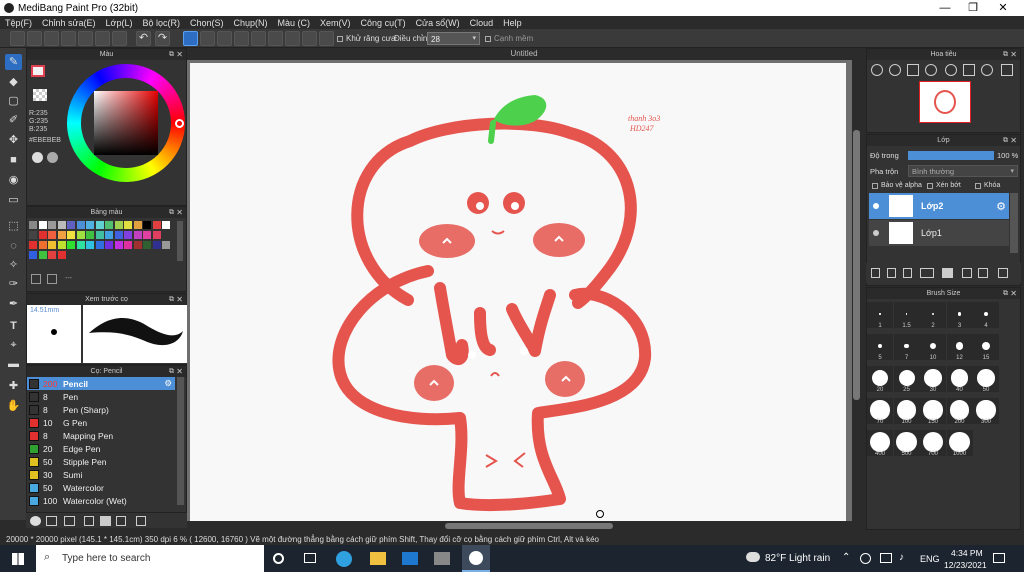  What do you see at coordinates (241, 38) in the screenshot?
I see `snap-vanish-icon` at bounding box center [241, 38].